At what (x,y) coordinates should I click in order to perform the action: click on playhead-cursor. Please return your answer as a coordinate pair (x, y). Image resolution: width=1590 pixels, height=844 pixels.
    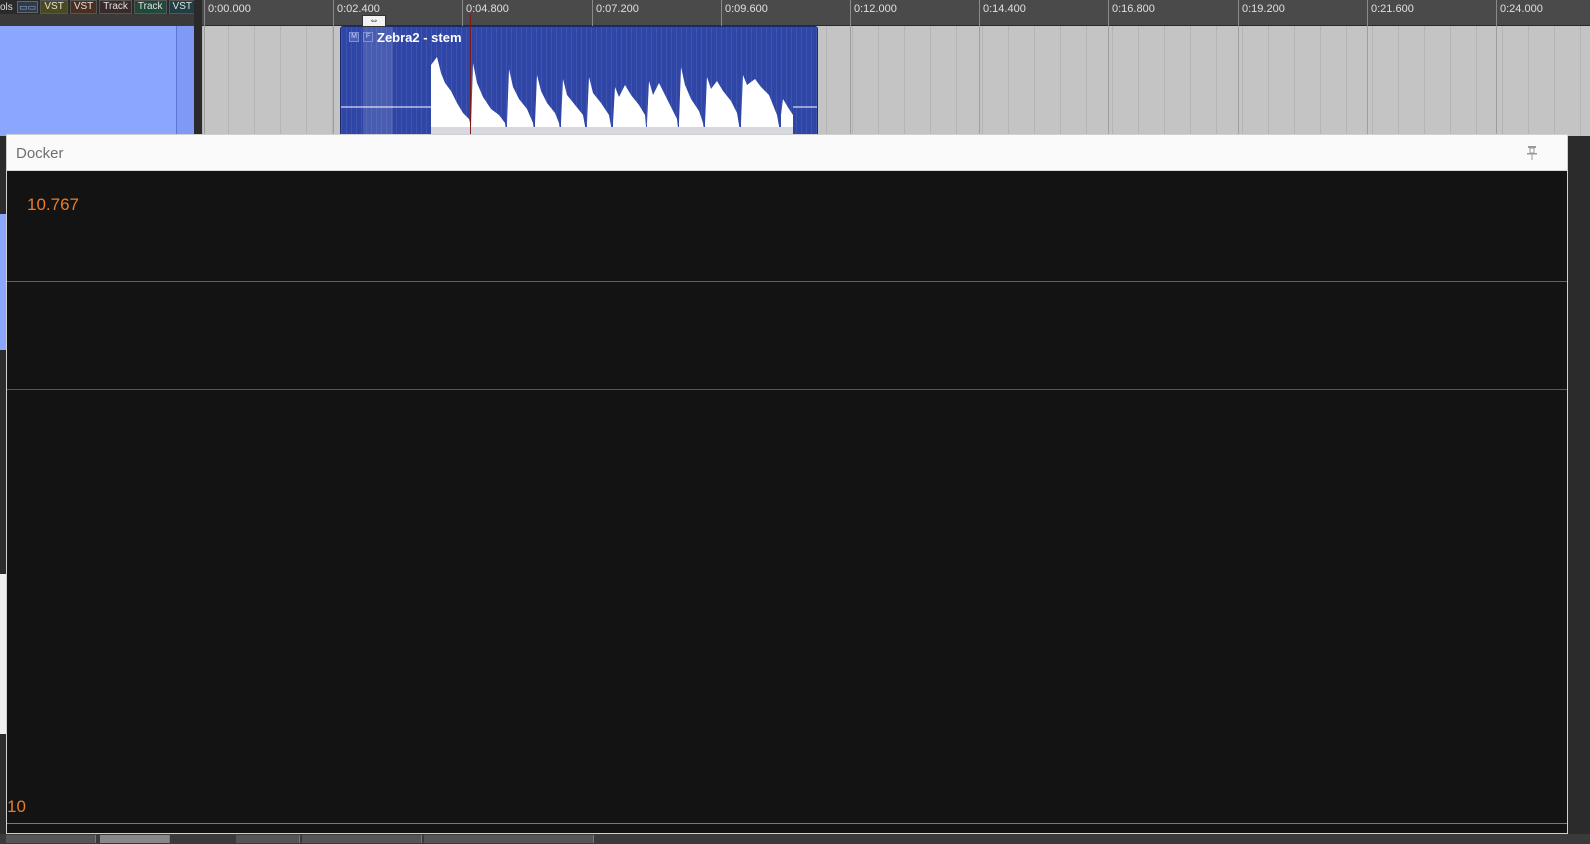
    Looking at the image, I should click on (470, 75).